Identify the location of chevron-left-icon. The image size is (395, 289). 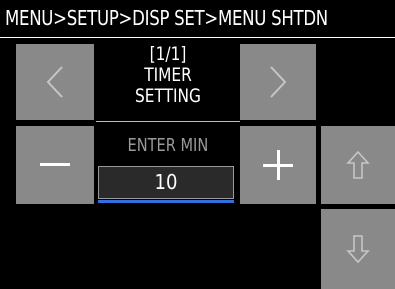
(54, 82).